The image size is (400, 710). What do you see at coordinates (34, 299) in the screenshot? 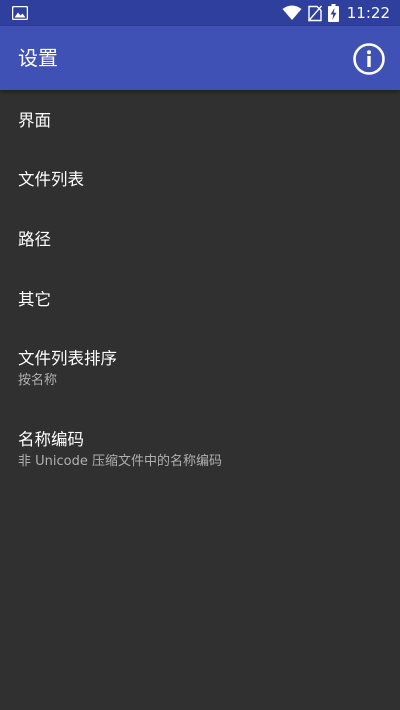
I see `item-title: 其它` at bounding box center [34, 299].